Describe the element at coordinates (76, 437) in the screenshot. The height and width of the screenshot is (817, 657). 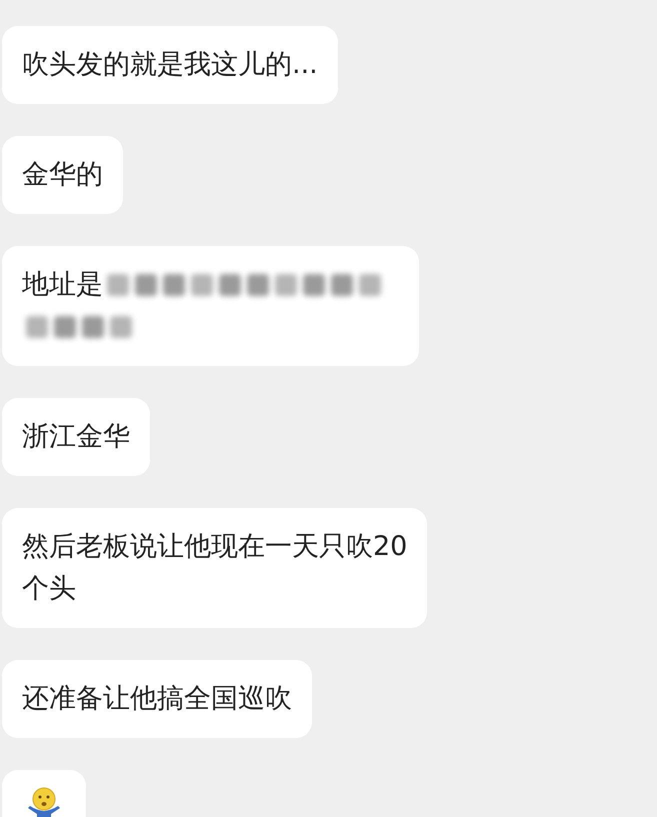
I see `message-text: 浙江金华` at that location.